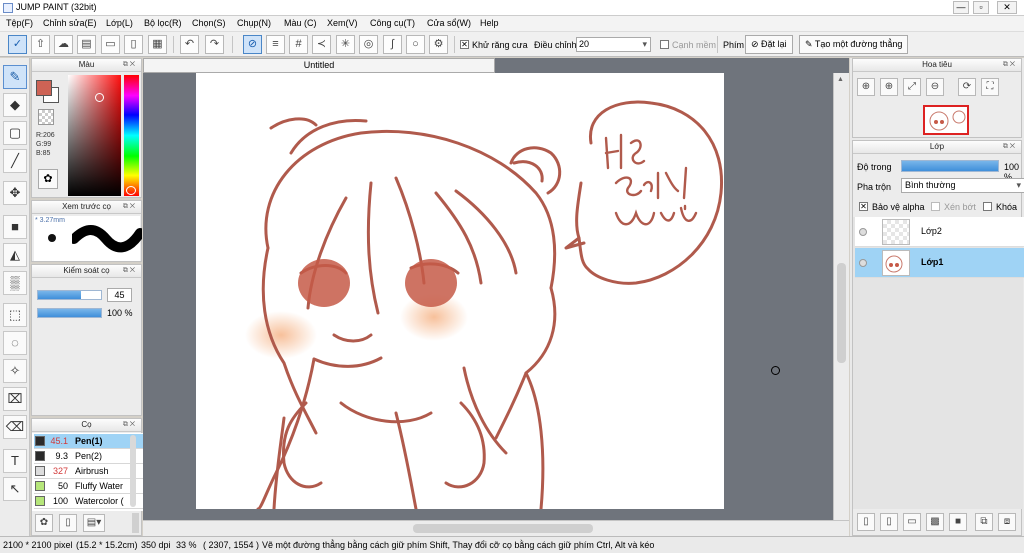 The height and width of the screenshot is (553, 1024). What do you see at coordinates (939, 263) in the screenshot?
I see `layer-row: Lớp1` at bounding box center [939, 263].